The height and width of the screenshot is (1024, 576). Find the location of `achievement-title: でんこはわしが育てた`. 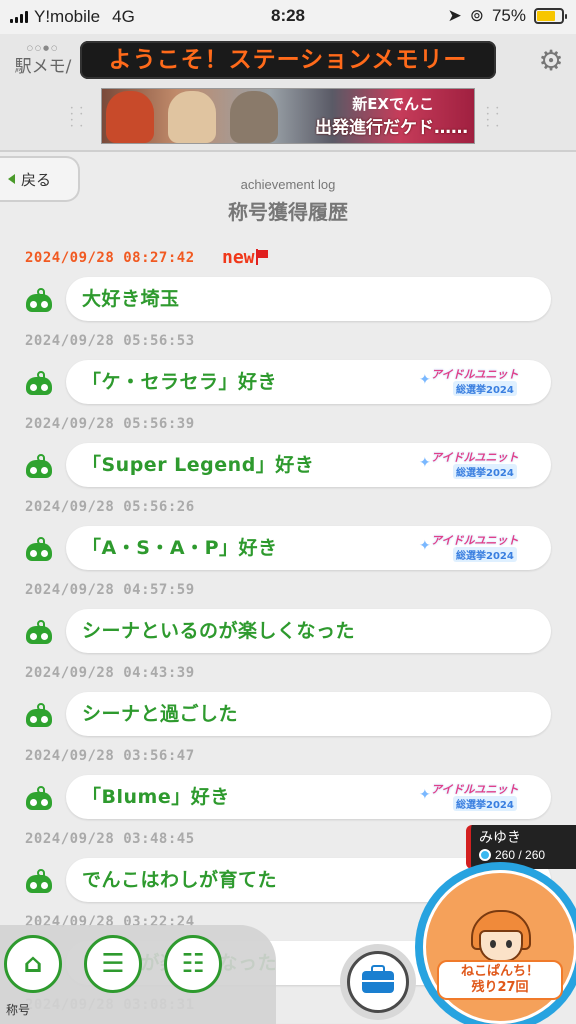

achievement-title: でんこはわしが育てた is located at coordinates (180, 880).